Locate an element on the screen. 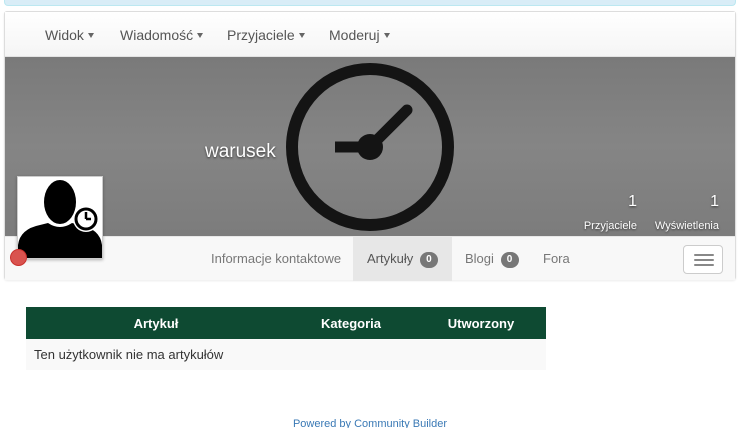 The image size is (744, 428). menu-item-widok: Widok is located at coordinates (69, 35).